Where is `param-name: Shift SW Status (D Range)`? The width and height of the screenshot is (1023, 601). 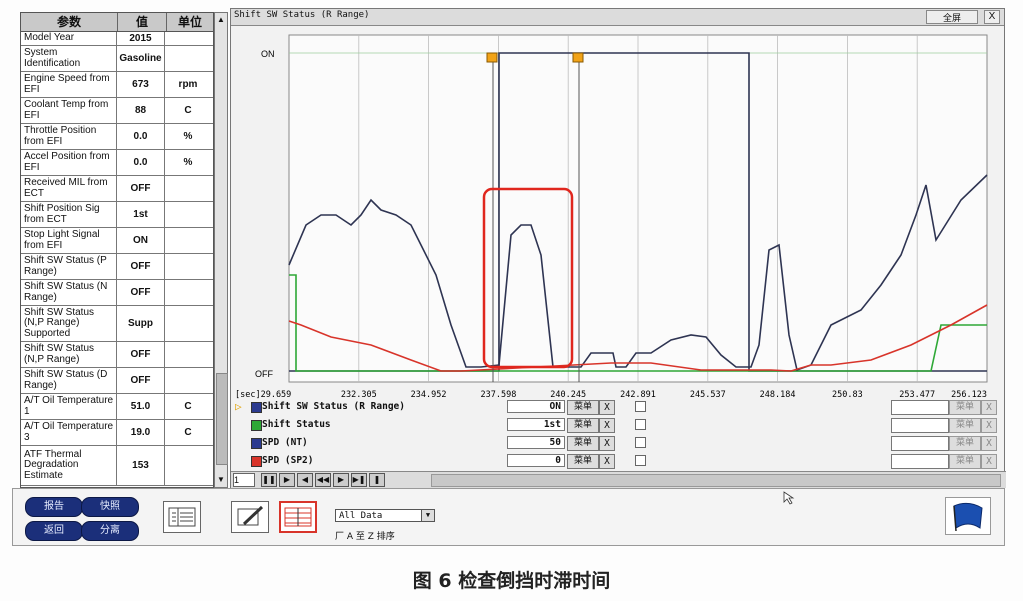
param-name: Shift SW Status (D Range) is located at coordinates (69, 380).